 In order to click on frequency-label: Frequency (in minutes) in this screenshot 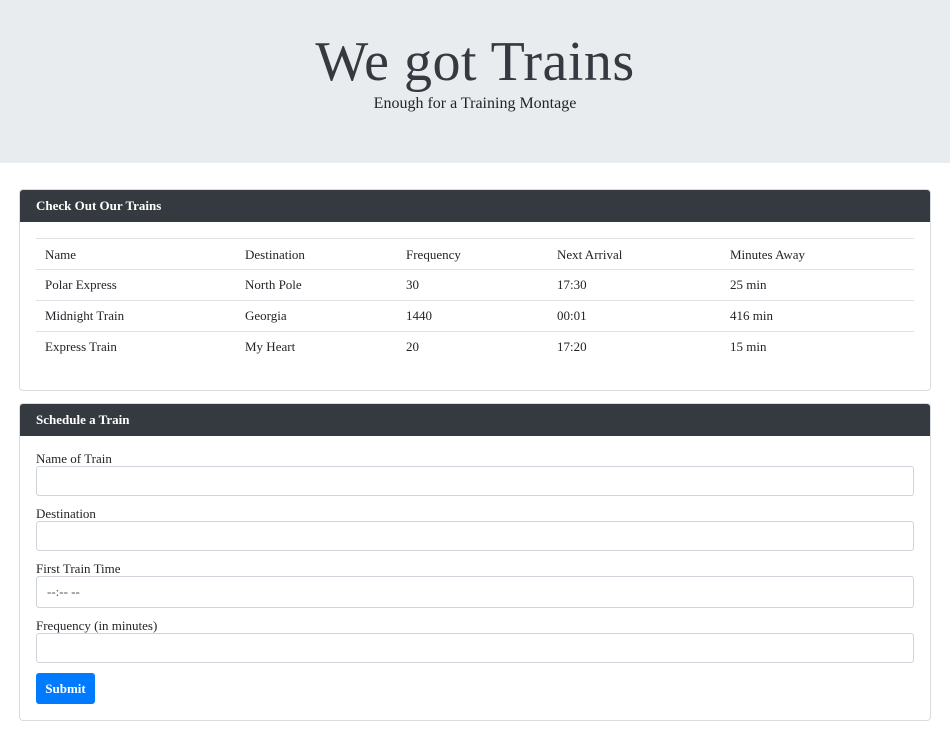, I will do `click(97, 625)`.